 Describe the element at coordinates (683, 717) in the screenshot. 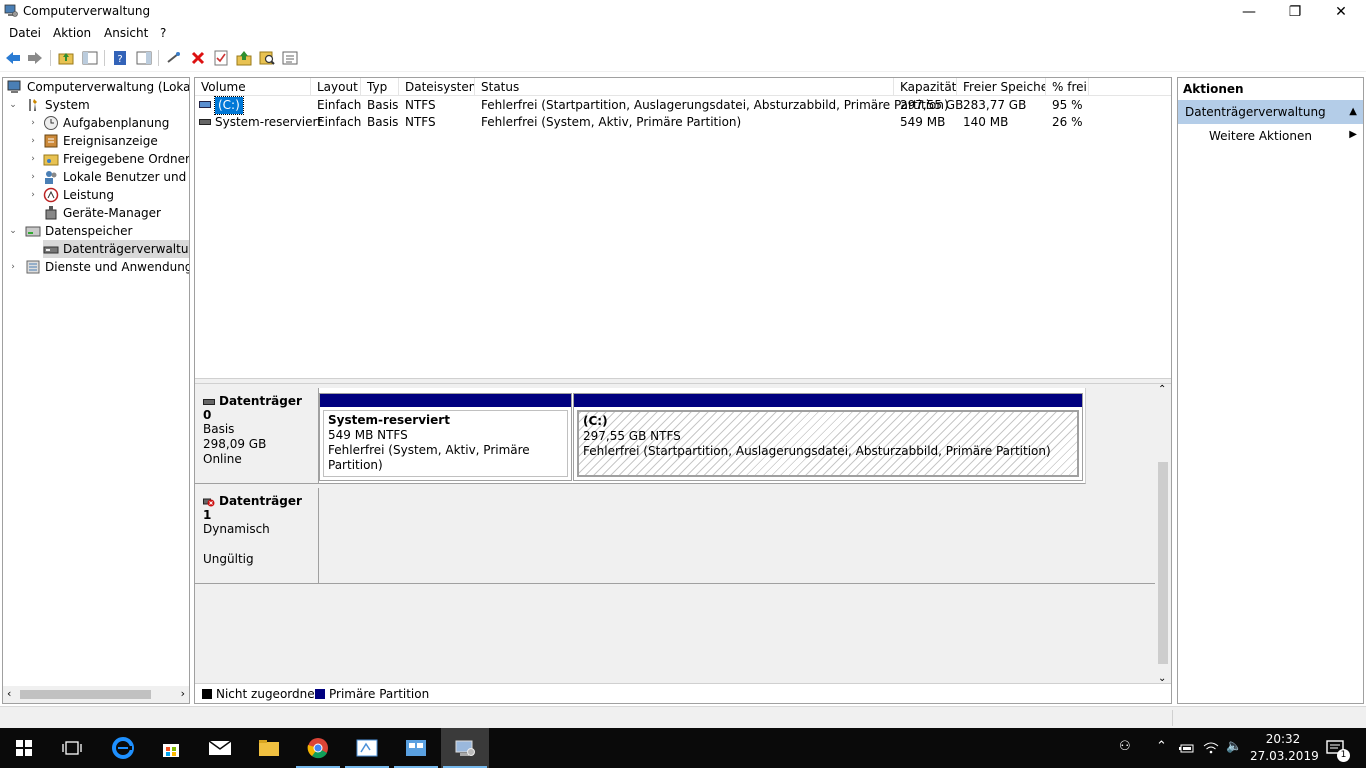

I see `status-bar` at that location.